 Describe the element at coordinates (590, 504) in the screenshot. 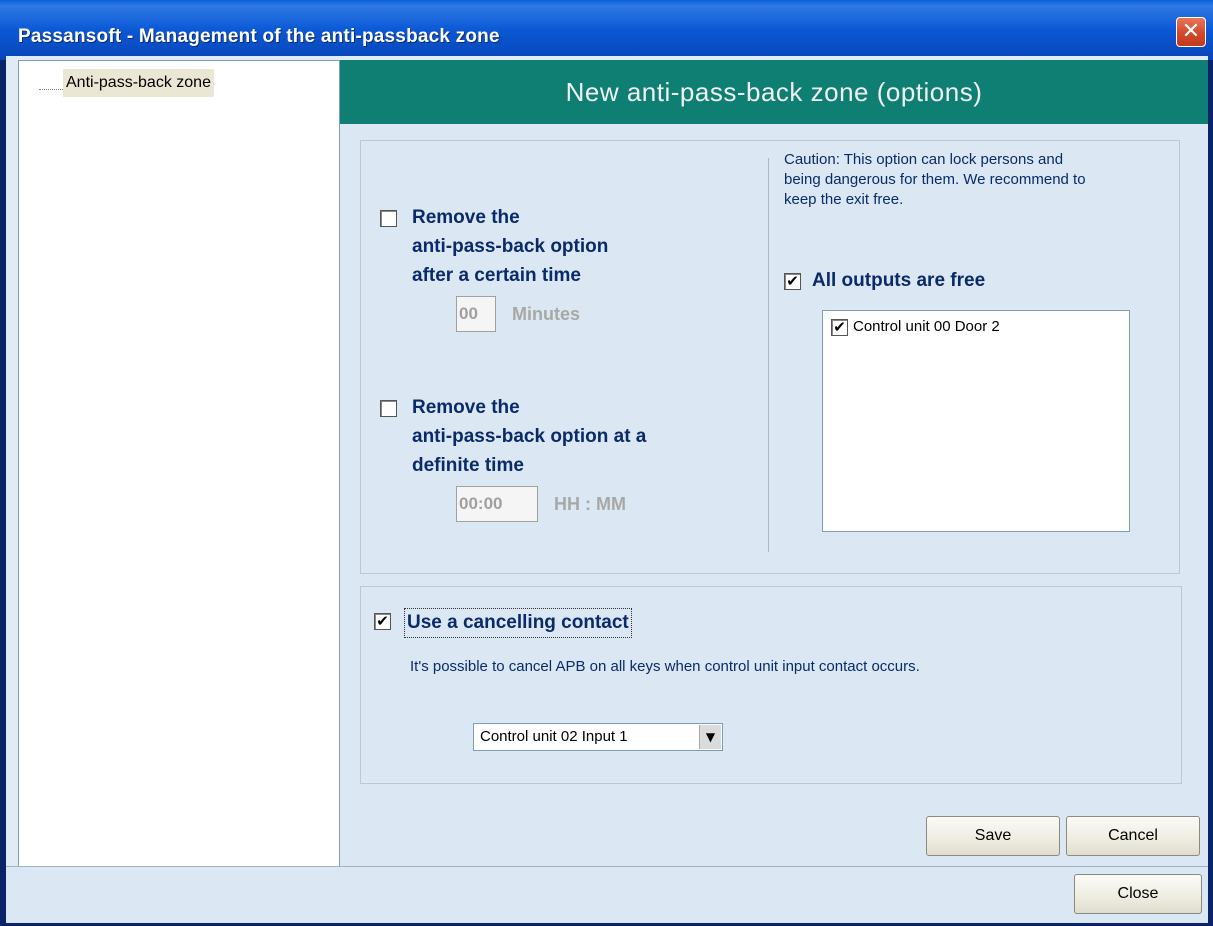

I see `time-unit-label: HH : MM` at that location.